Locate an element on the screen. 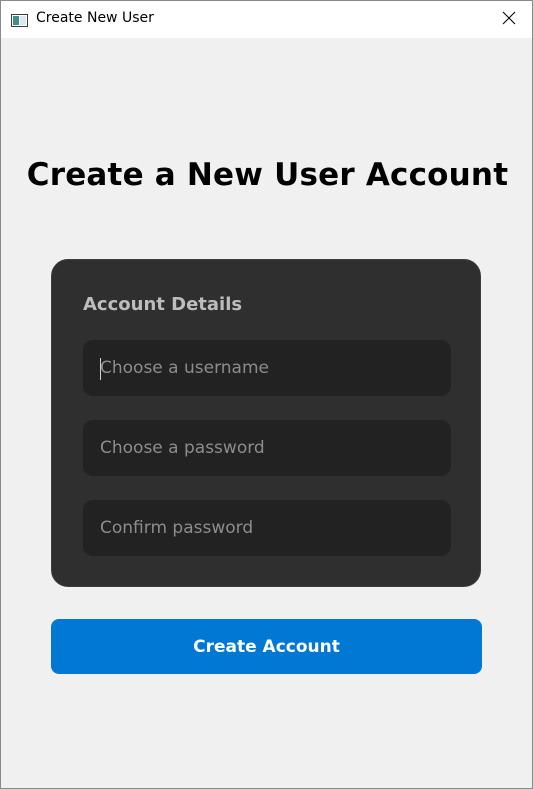 The image size is (533, 789). app-window-icon is located at coordinates (19, 19).